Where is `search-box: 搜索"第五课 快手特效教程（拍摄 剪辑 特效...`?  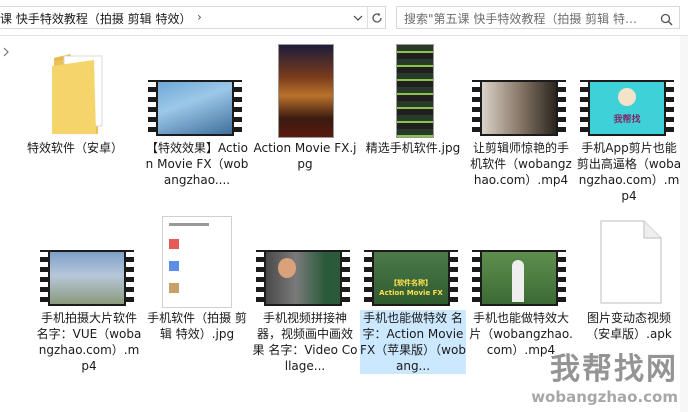 search-box: 搜索"第五课 快手特效教程（拍摄 剪辑 特效... is located at coordinates (538, 17).